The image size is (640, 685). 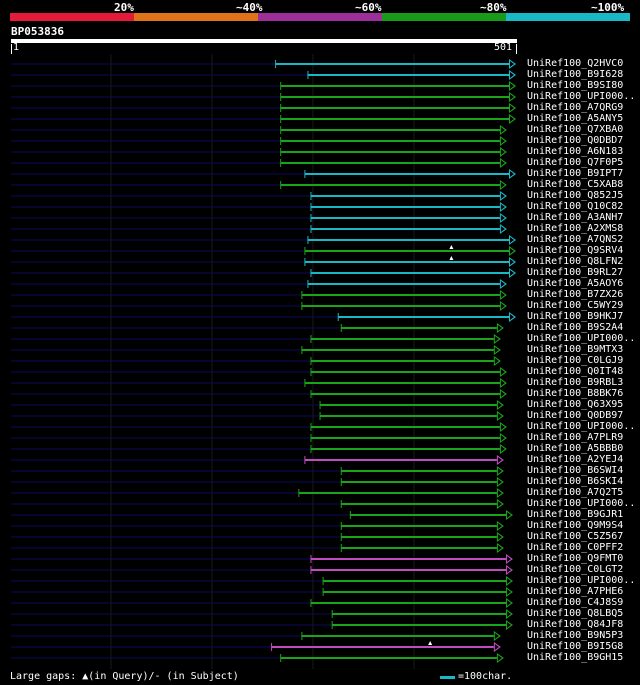 I want to click on hit-label: UniRef100_Q63X95, so click(x=575, y=404).